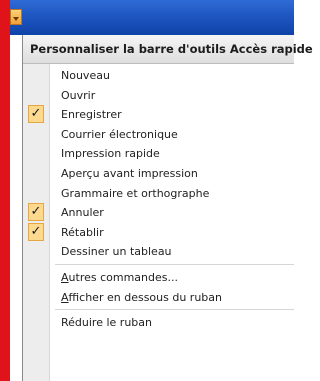 The image size is (320, 381). What do you see at coordinates (82, 232) in the screenshot?
I see `menu-item-label: Rétablir` at bounding box center [82, 232].